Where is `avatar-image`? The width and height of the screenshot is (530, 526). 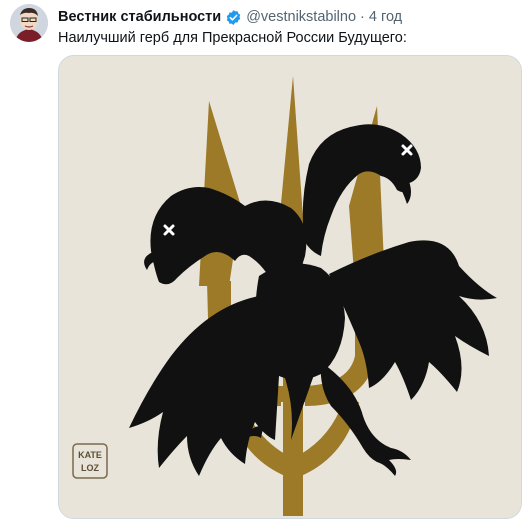
avatar-image is located at coordinates (29, 23).